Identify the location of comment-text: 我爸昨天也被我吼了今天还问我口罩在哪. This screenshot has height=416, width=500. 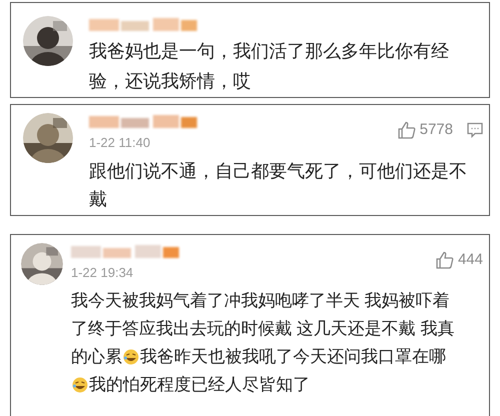
(293, 357).